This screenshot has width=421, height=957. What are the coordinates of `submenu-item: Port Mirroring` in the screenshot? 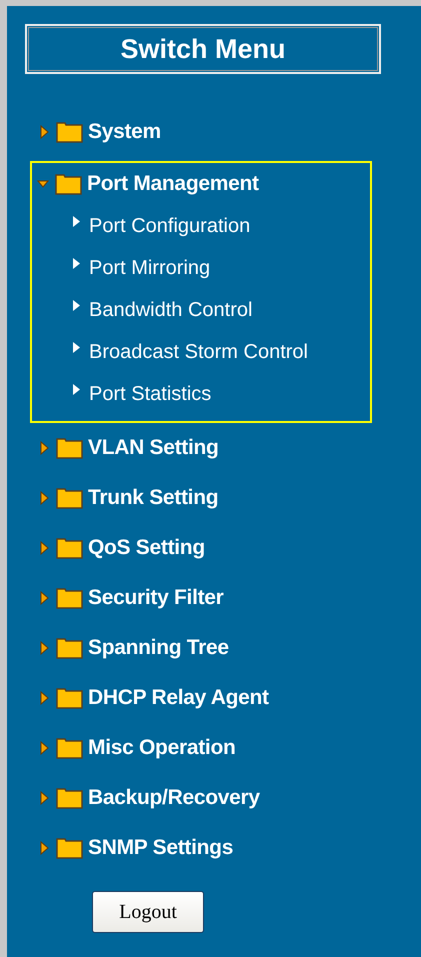 It's located at (149, 268).